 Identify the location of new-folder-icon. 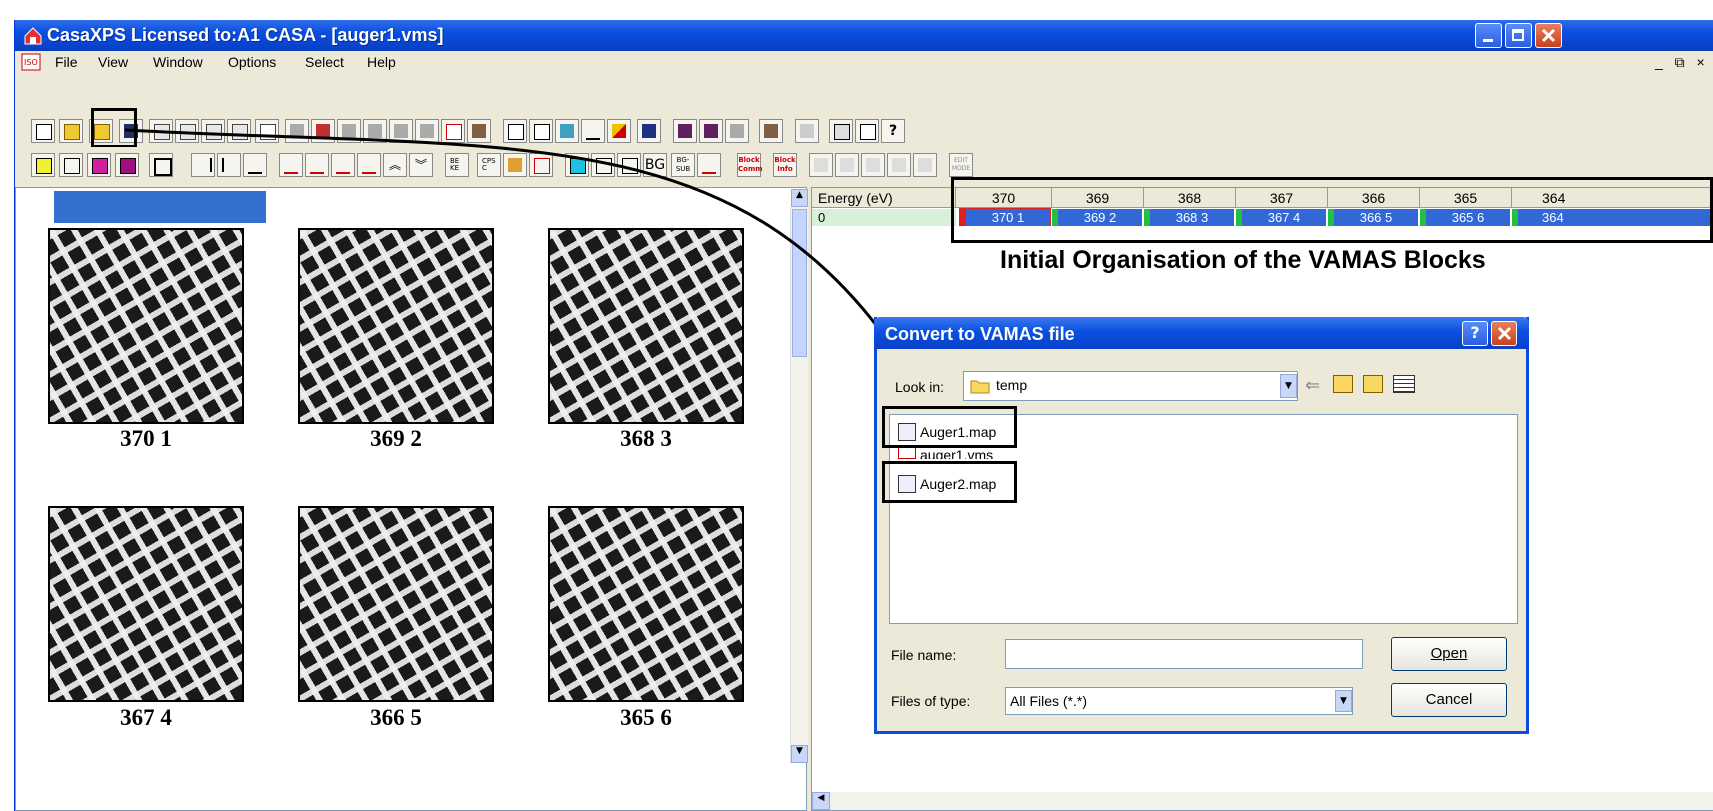
(1373, 384).